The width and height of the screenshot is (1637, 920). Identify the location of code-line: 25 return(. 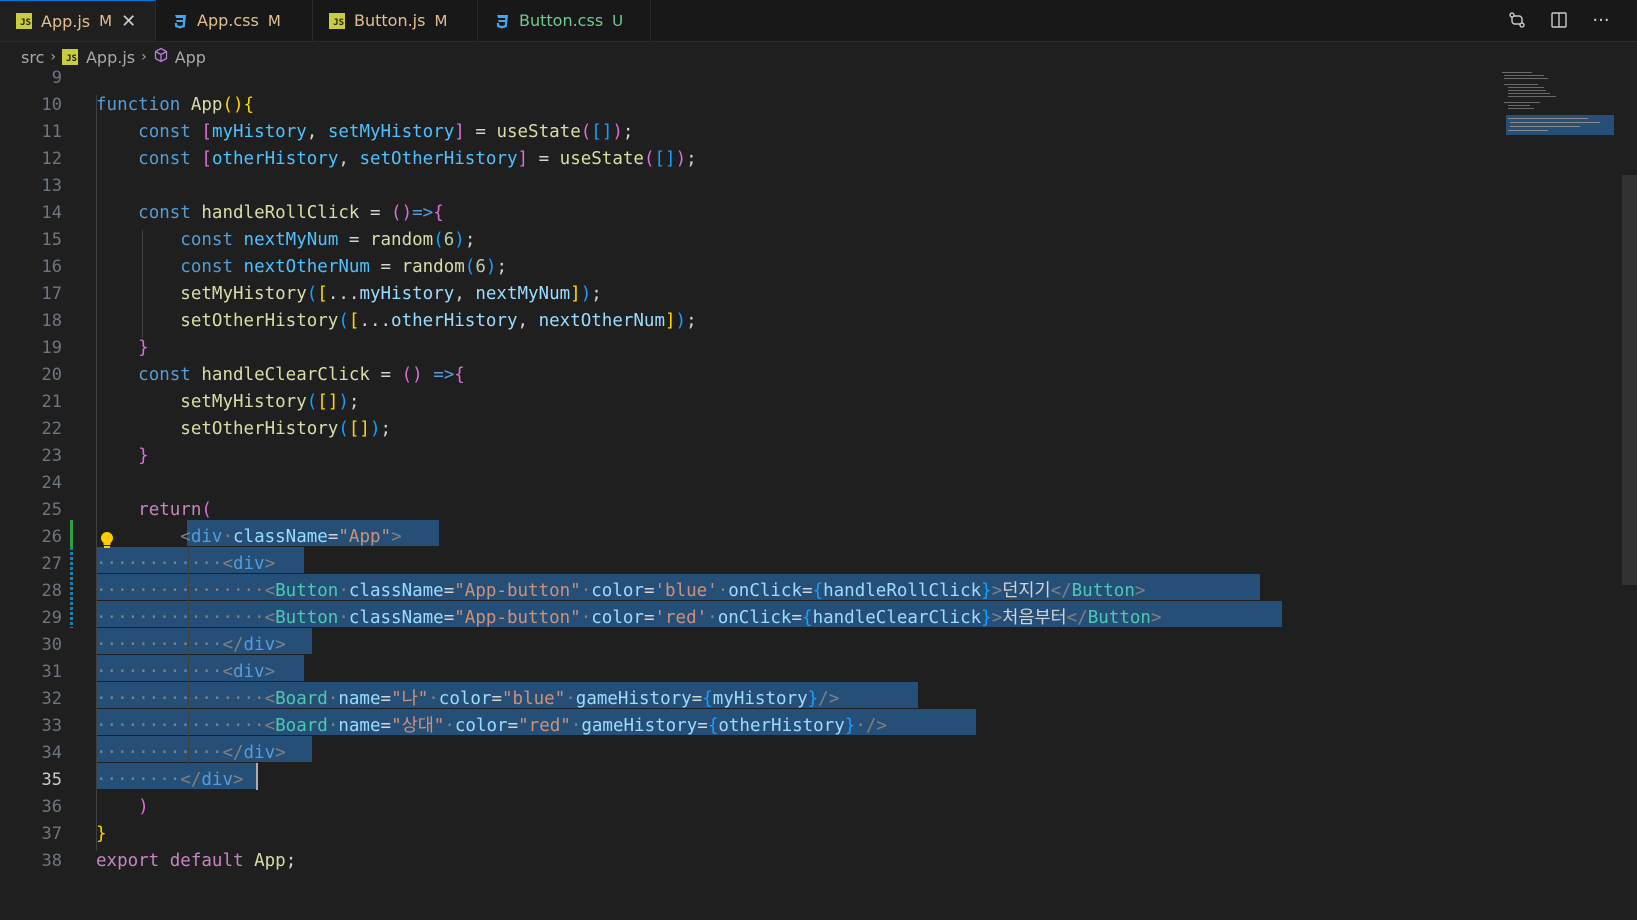
(818, 510).